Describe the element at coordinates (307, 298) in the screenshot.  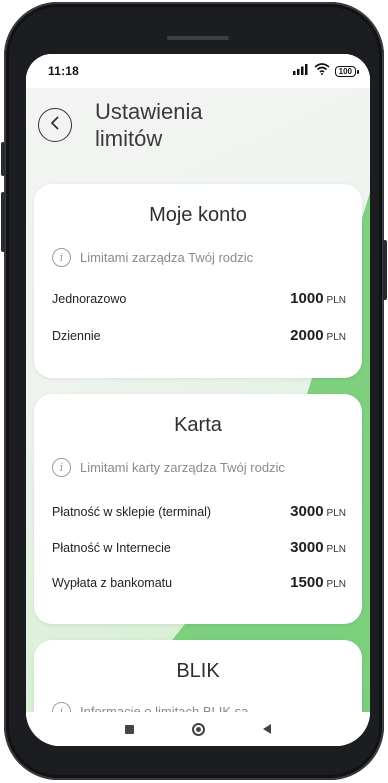
I see `limit-amount: 1000` at that location.